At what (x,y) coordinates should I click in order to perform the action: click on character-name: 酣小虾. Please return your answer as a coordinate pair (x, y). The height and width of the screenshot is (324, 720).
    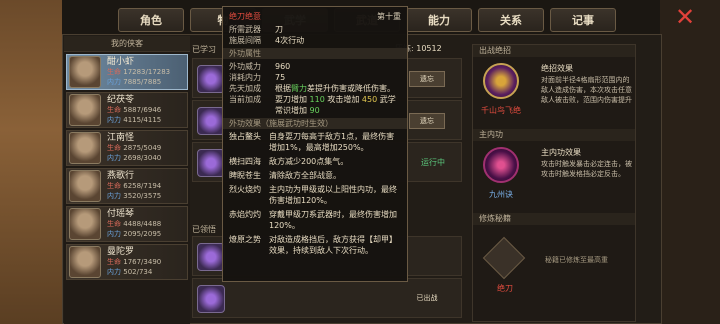
    Looking at the image, I should click on (121, 62).